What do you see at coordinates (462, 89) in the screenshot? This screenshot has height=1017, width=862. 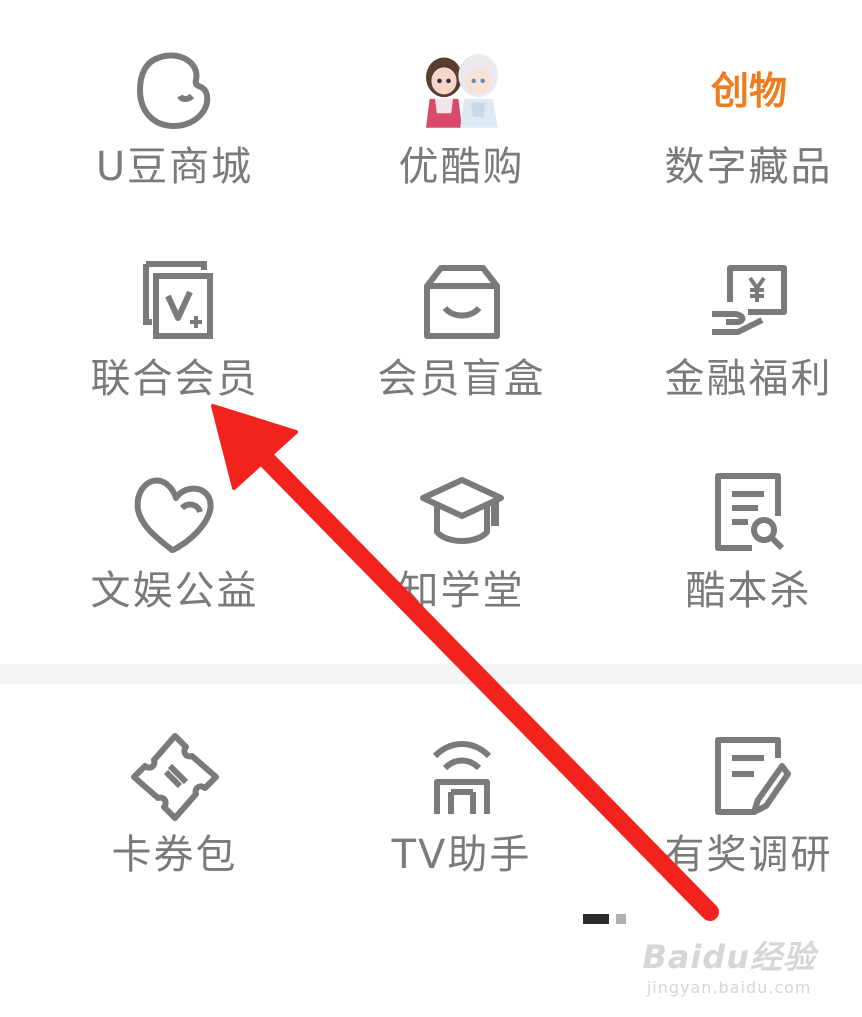 I see `cartoon-couple-icon` at bounding box center [462, 89].